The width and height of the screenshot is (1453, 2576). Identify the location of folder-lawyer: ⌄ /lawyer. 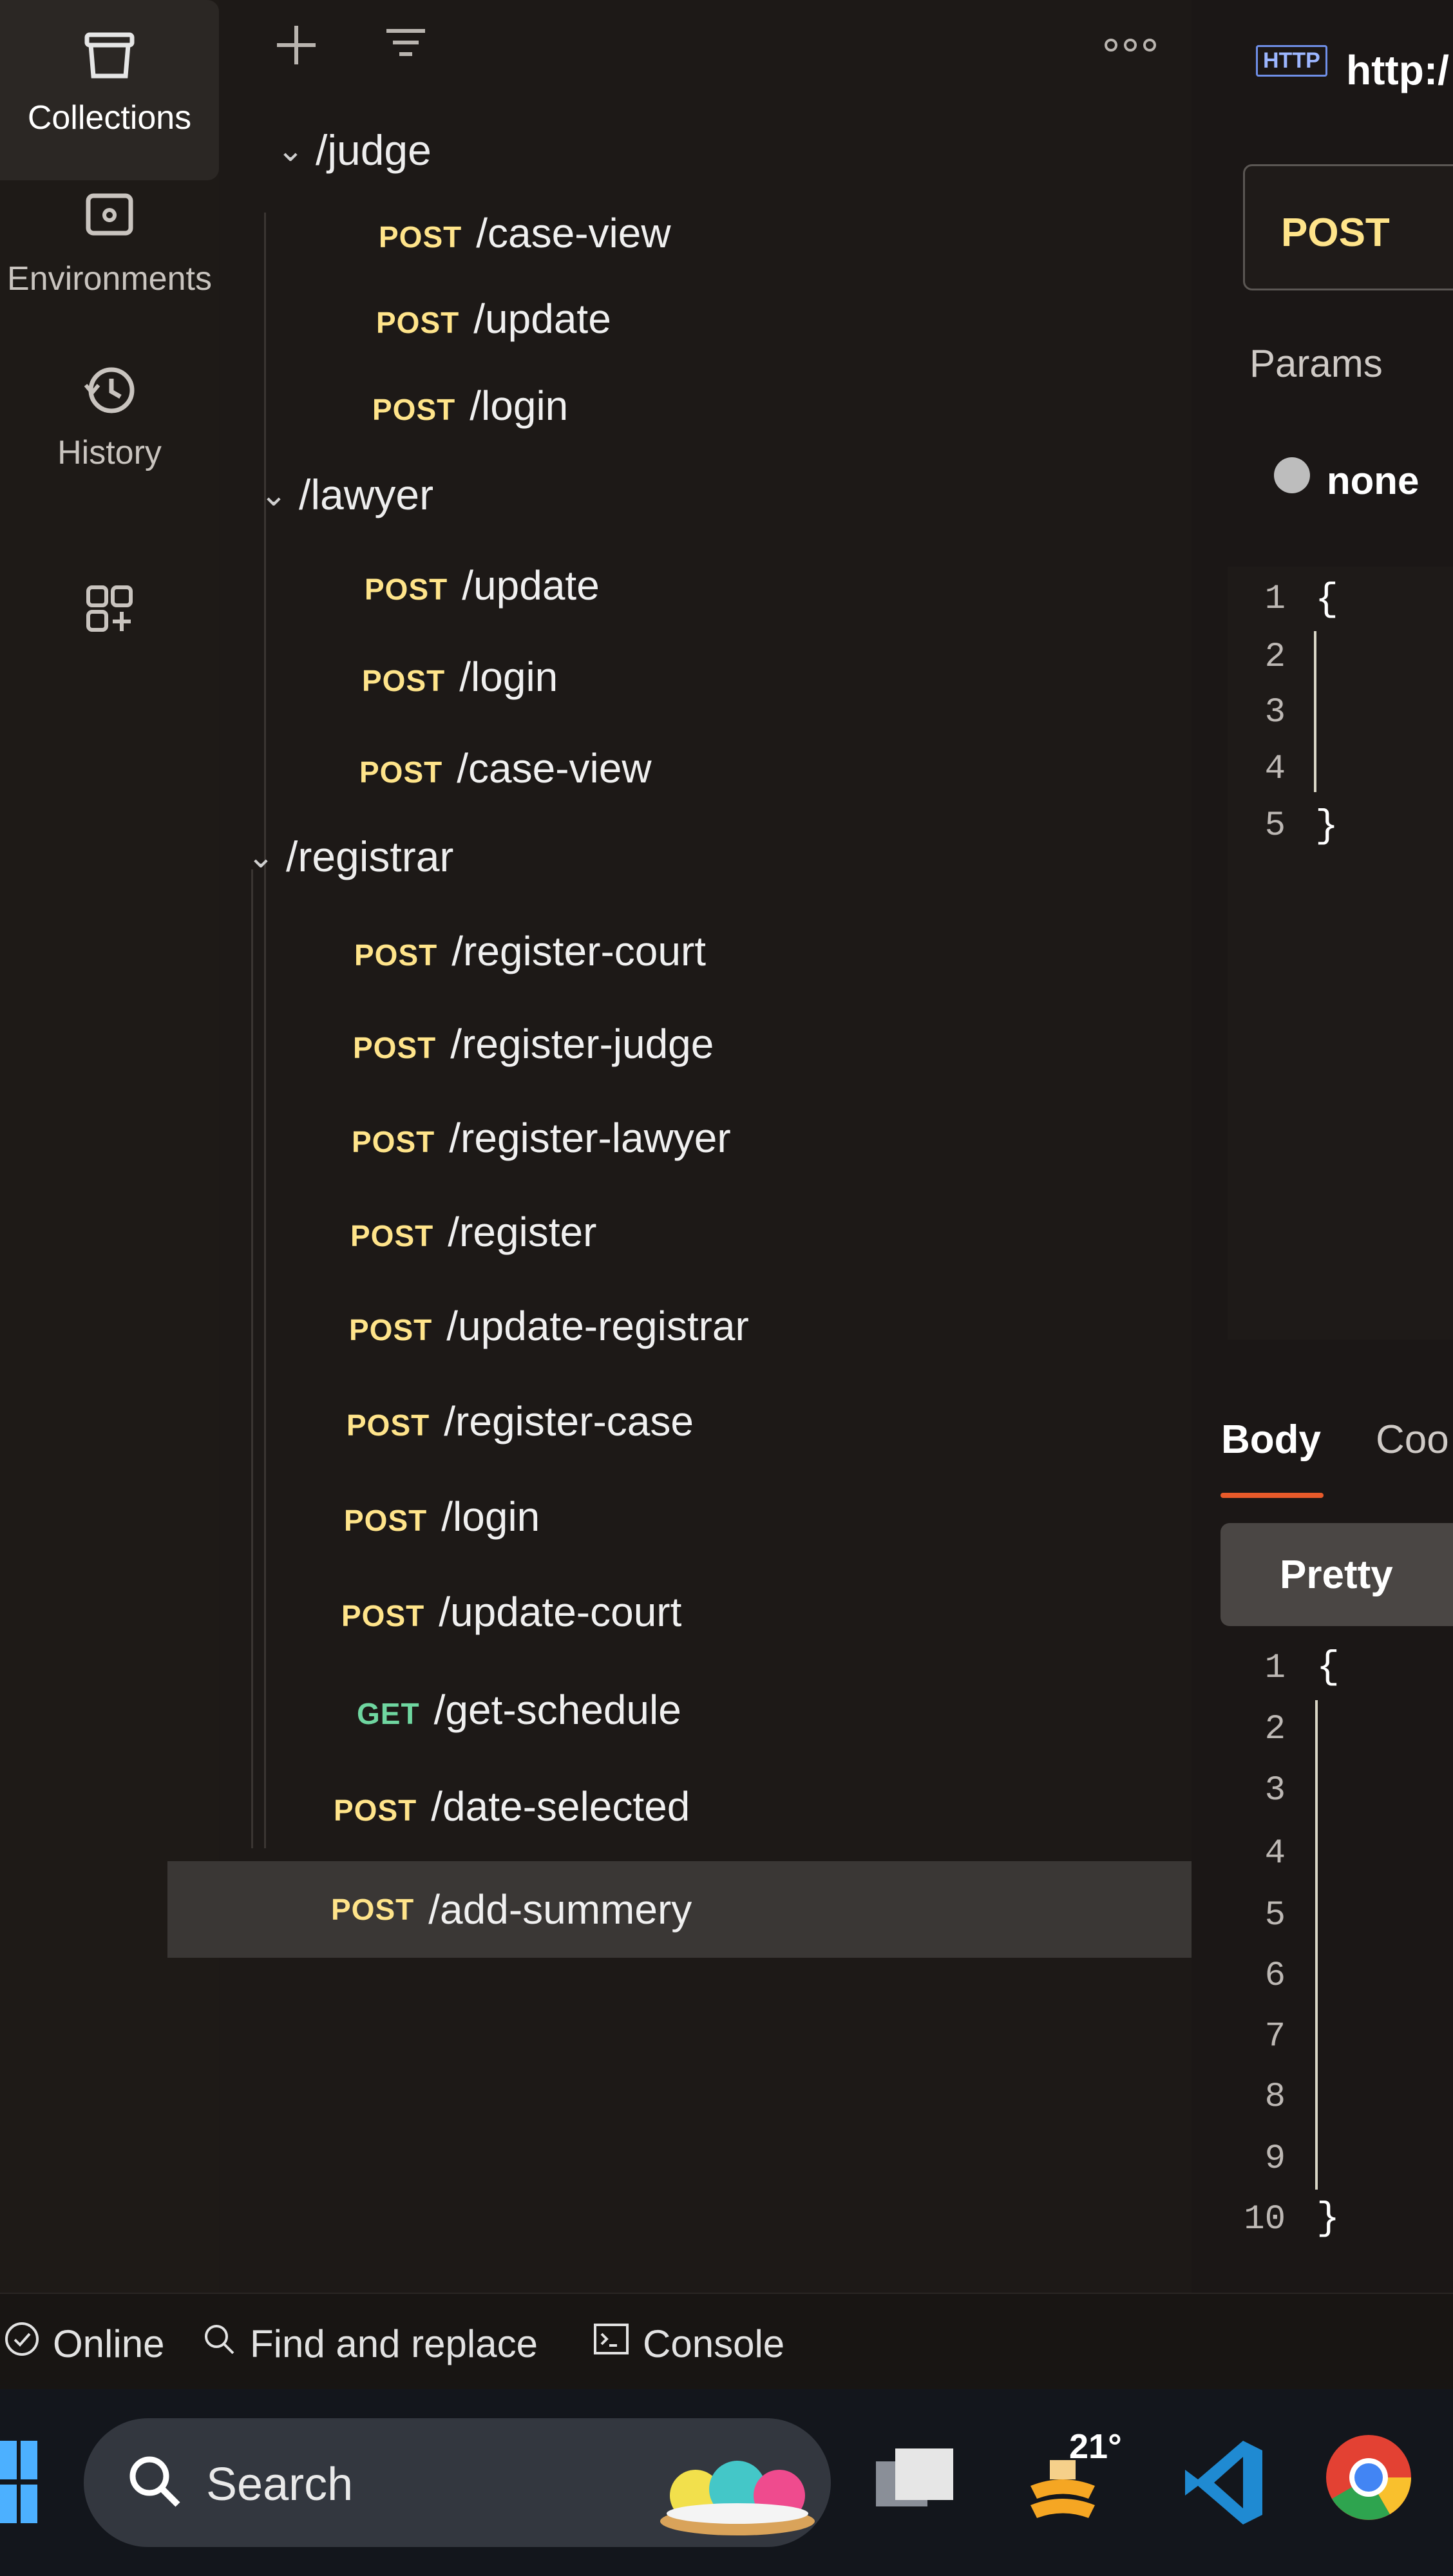
(346, 495).